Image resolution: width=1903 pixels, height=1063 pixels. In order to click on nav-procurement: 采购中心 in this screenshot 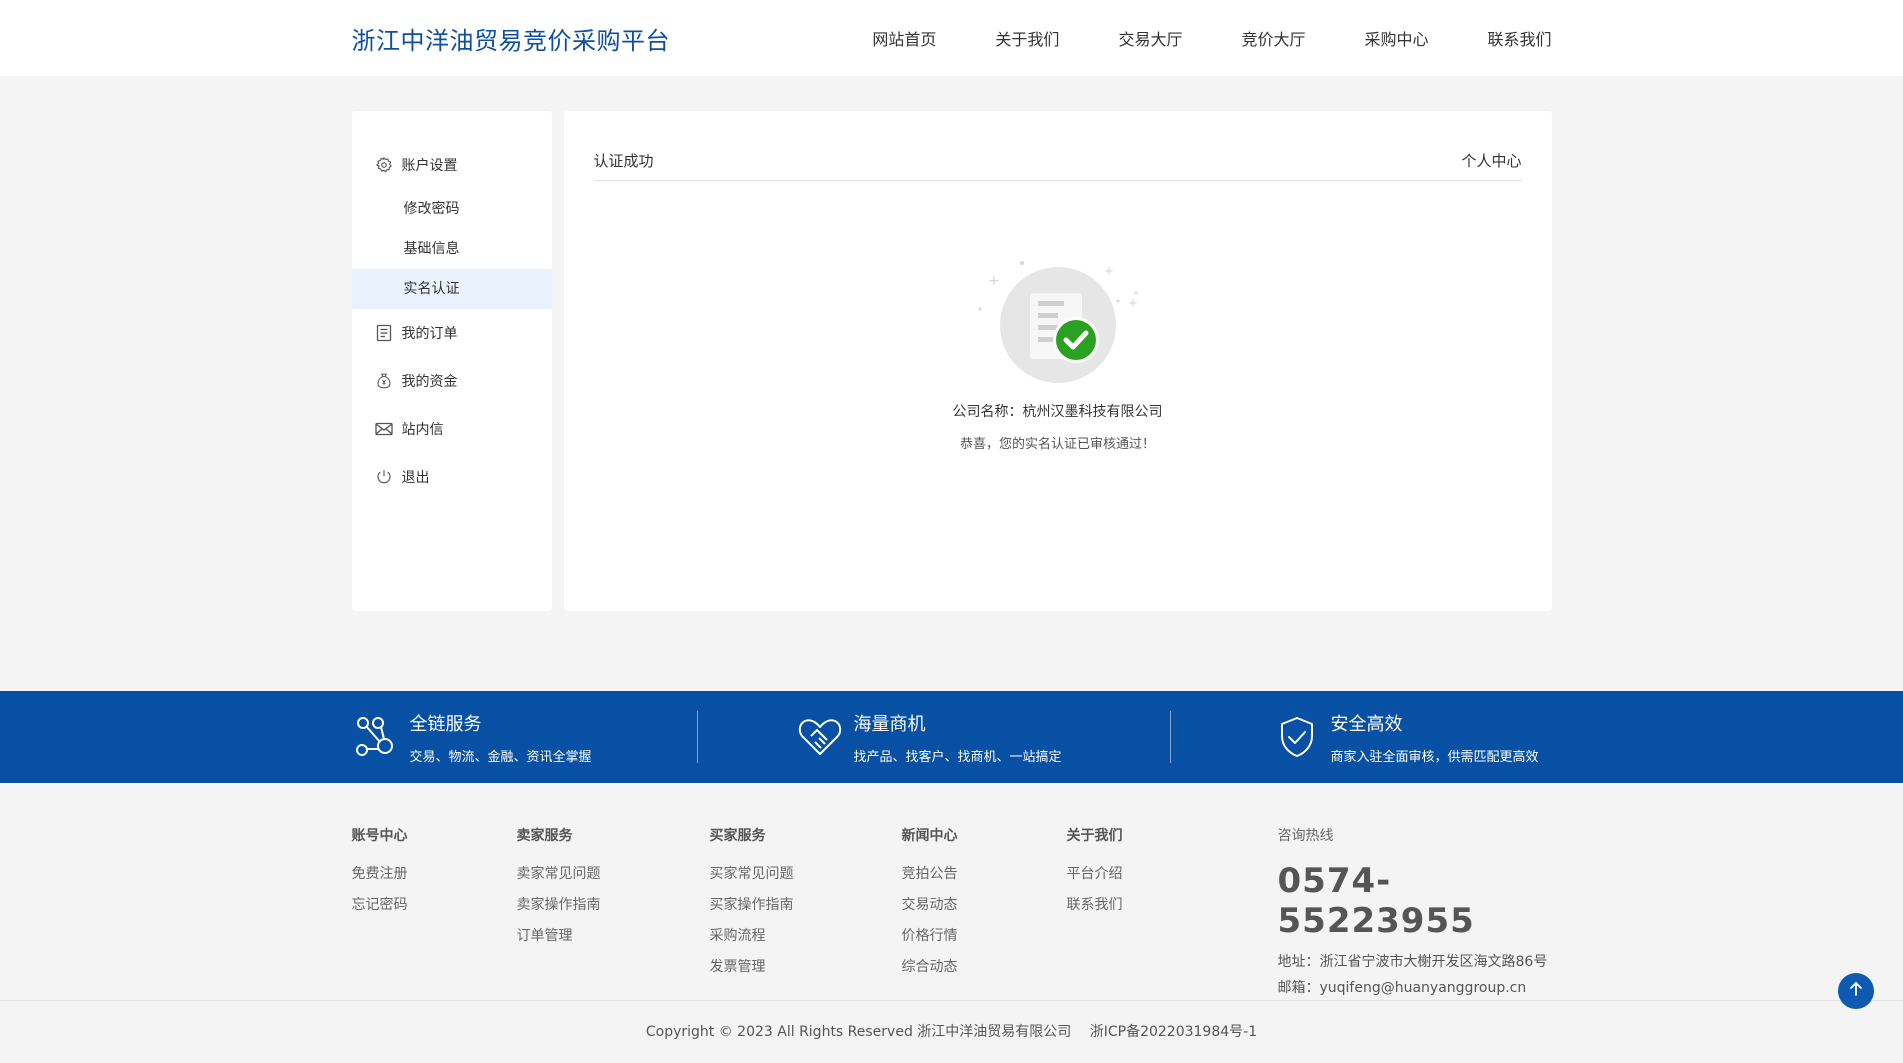, I will do `click(1396, 38)`.